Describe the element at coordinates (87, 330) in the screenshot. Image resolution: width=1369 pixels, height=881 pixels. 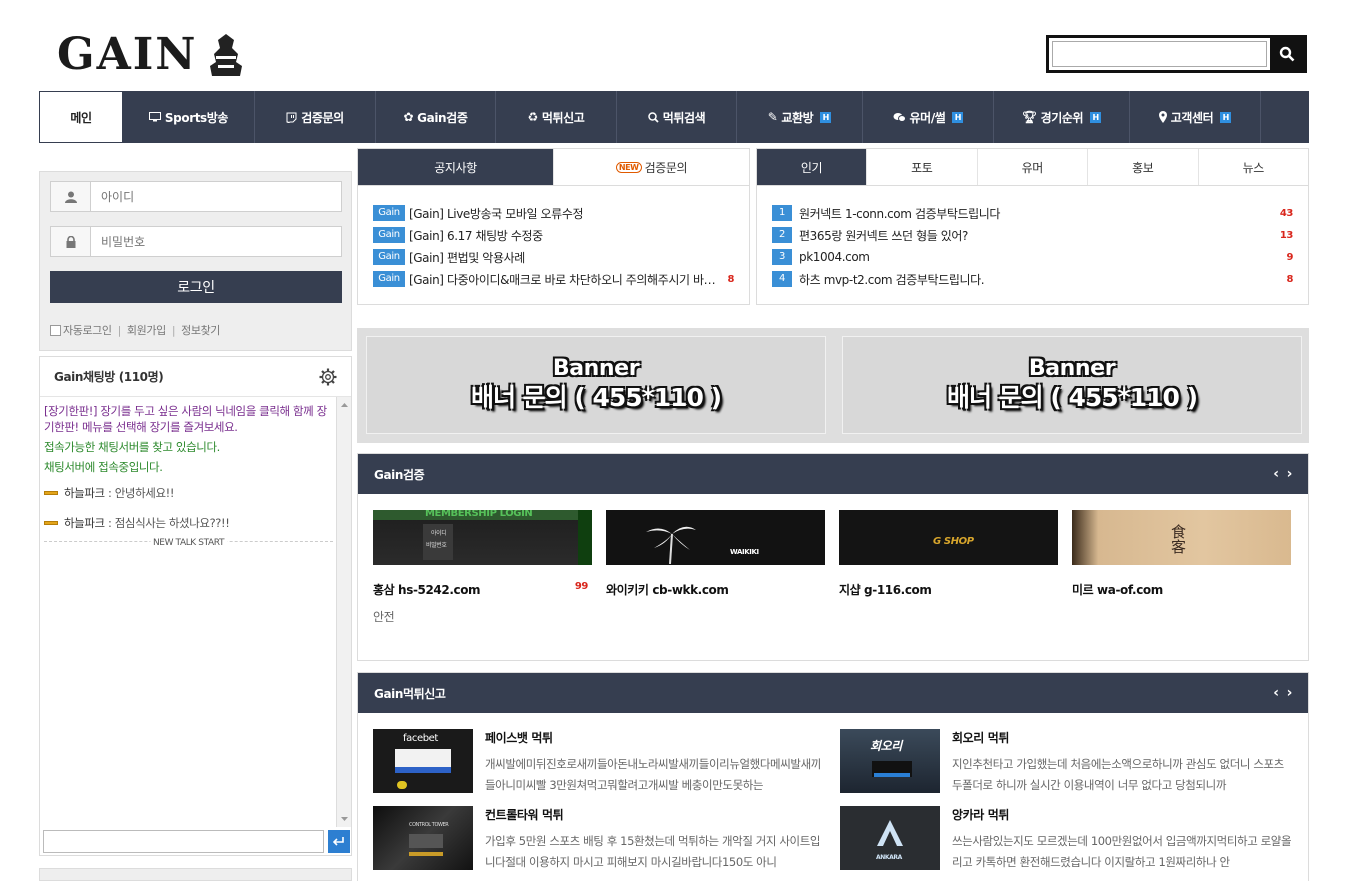
I see `auto-login-label: 자동로그인` at that location.